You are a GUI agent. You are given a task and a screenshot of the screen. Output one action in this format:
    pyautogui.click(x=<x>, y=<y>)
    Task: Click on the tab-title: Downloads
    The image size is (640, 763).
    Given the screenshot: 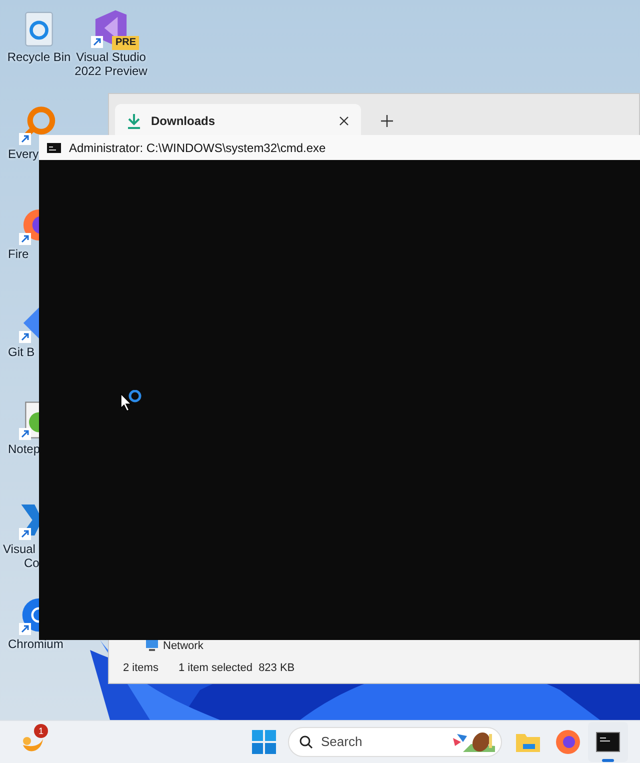 What is the action you would take?
    pyautogui.click(x=183, y=121)
    